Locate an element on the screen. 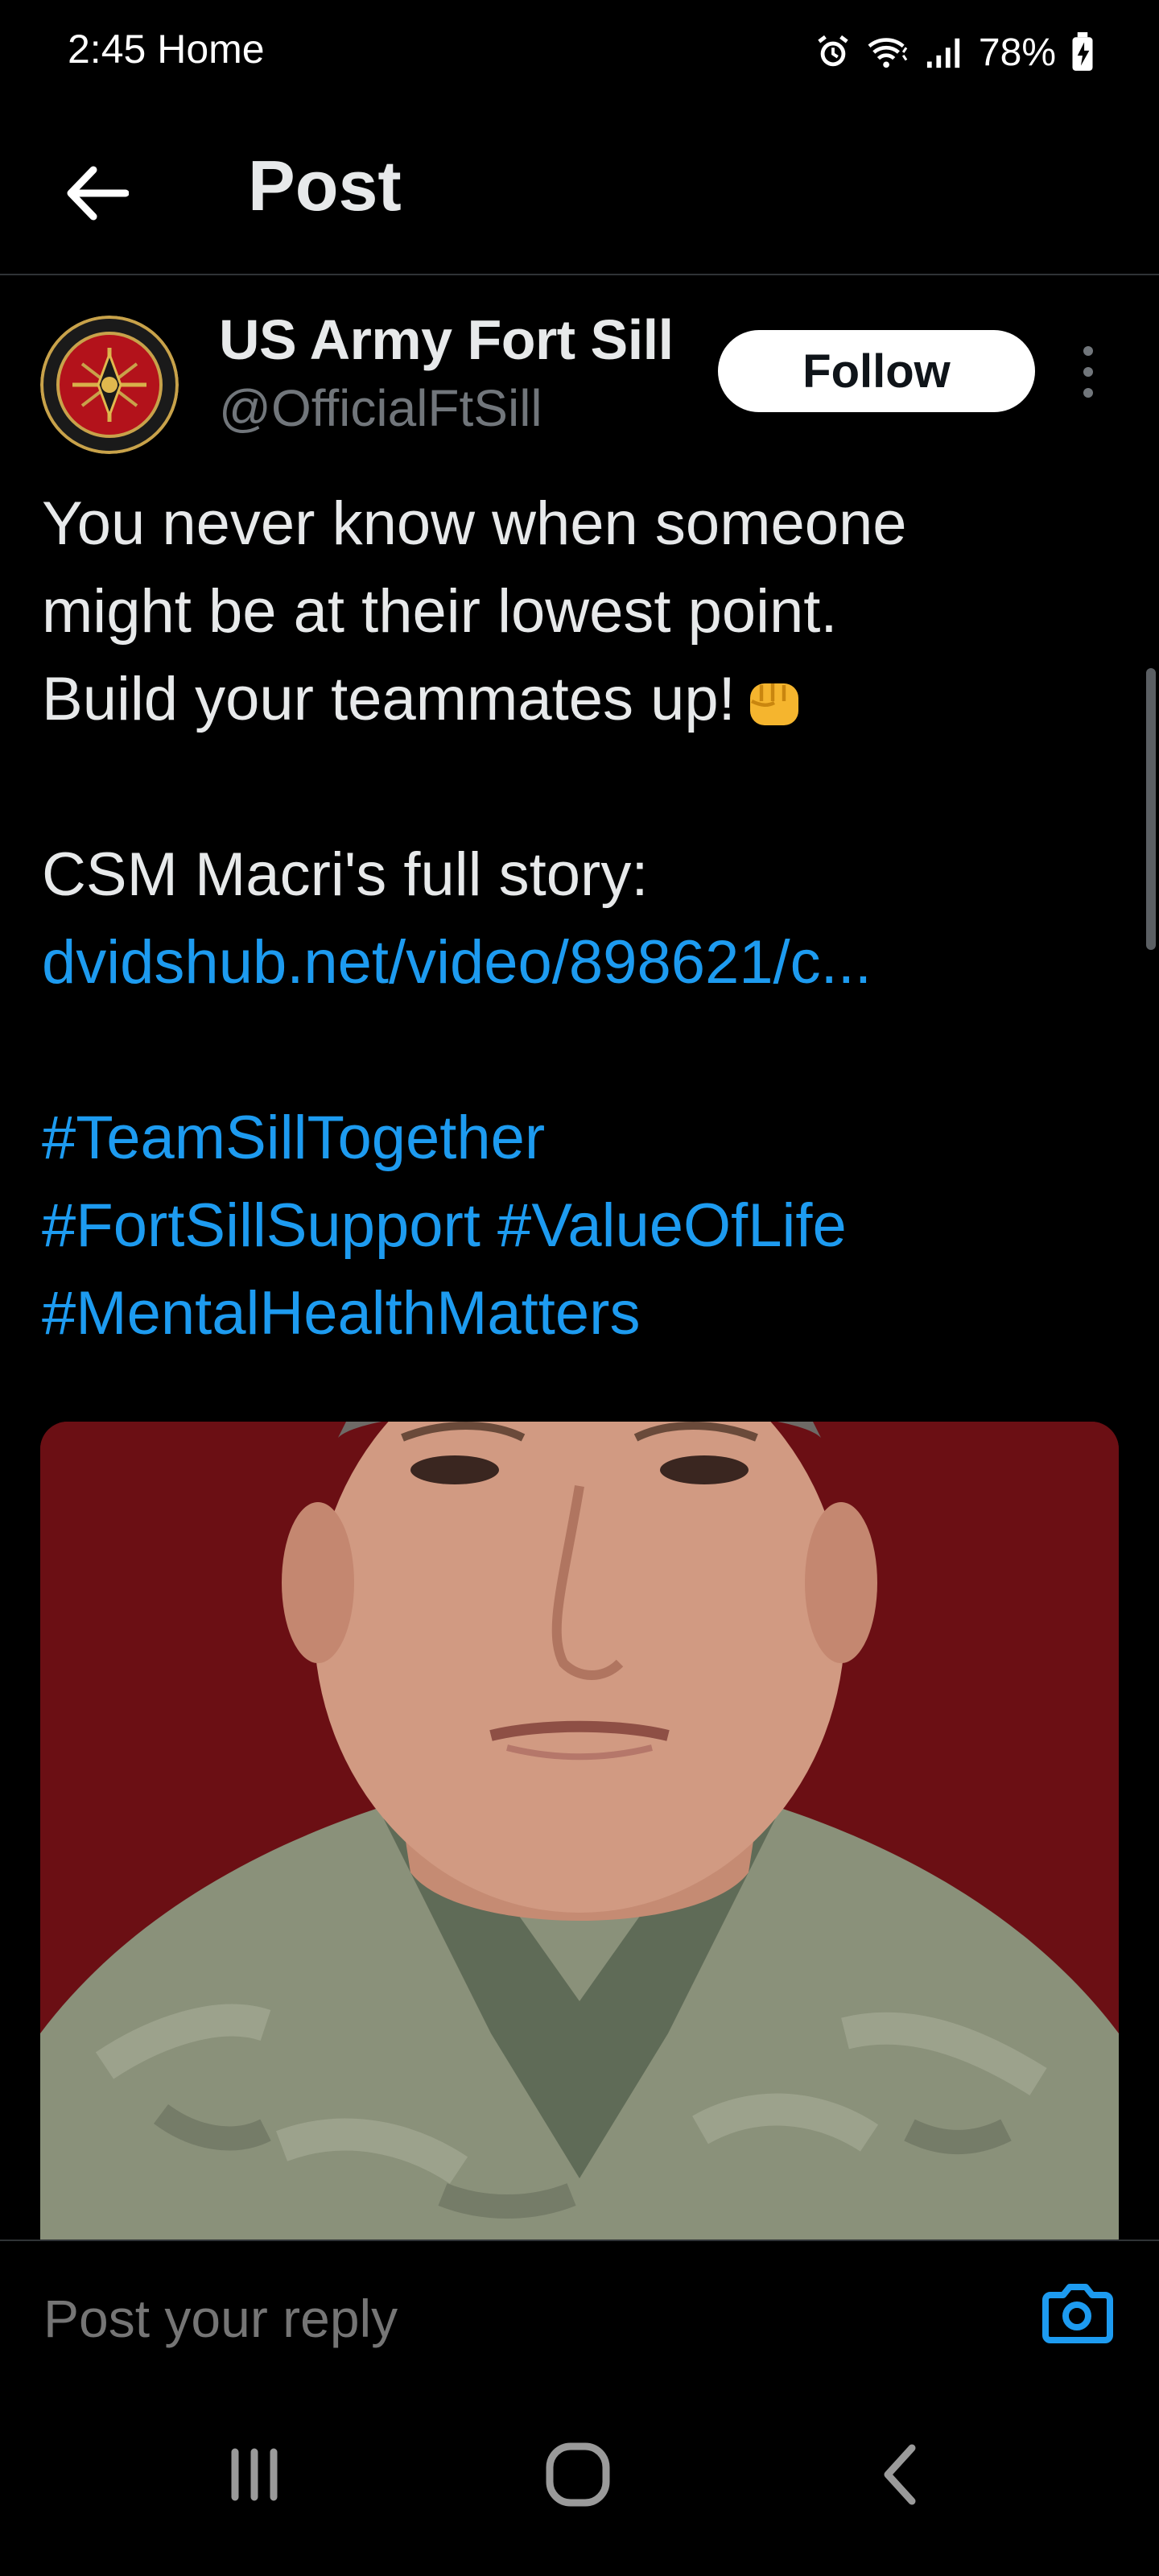  author-name: US Army Fort Sill is located at coordinates (446, 340).